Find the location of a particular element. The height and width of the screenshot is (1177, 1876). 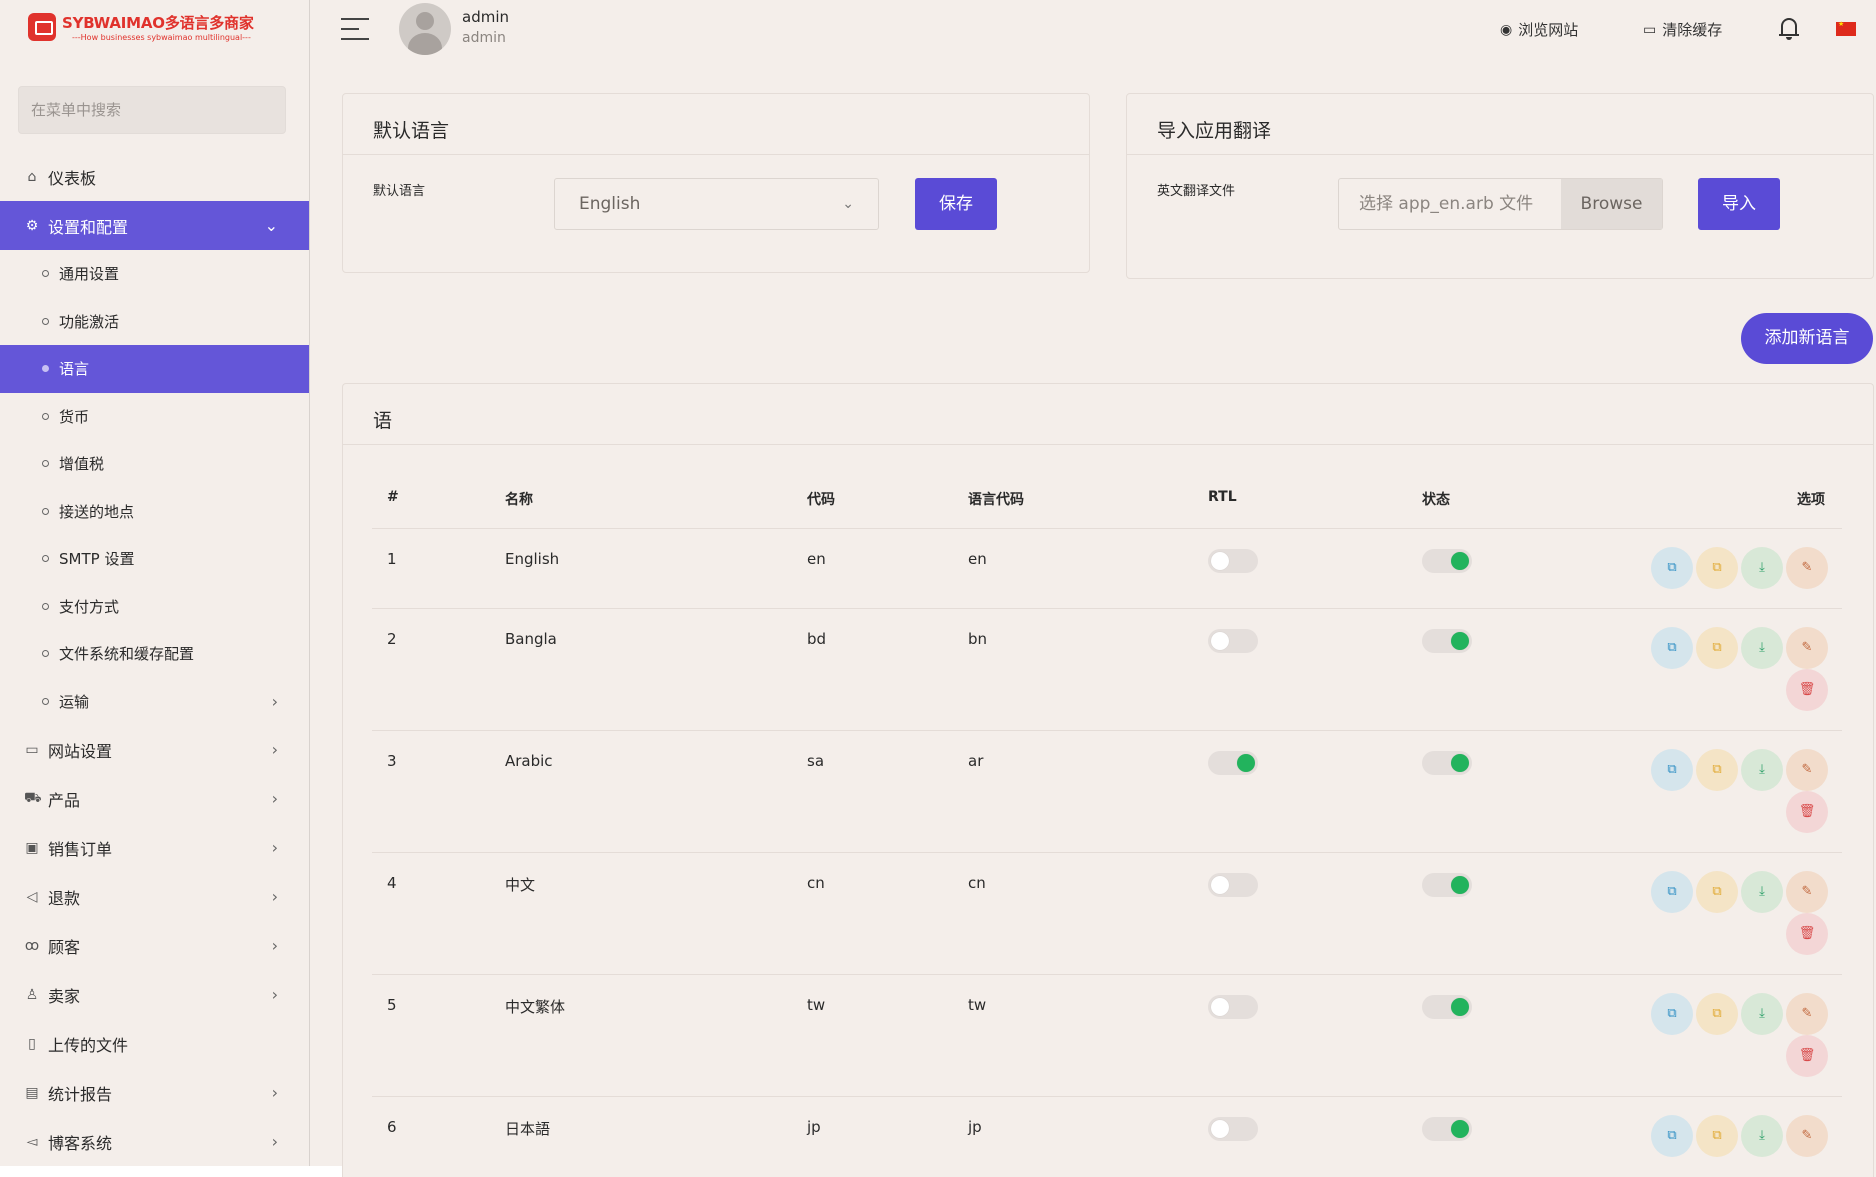

sidebar-item-label: 博客系统 is located at coordinates (80, 1143).